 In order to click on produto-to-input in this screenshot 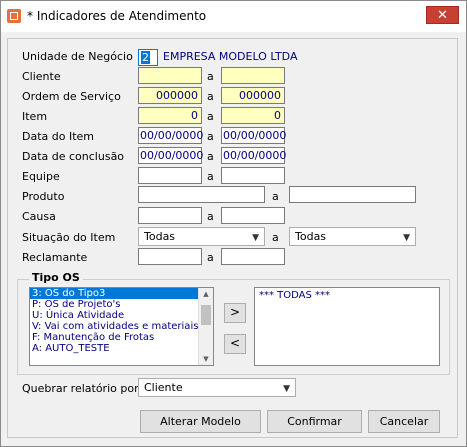, I will do `click(352, 194)`.